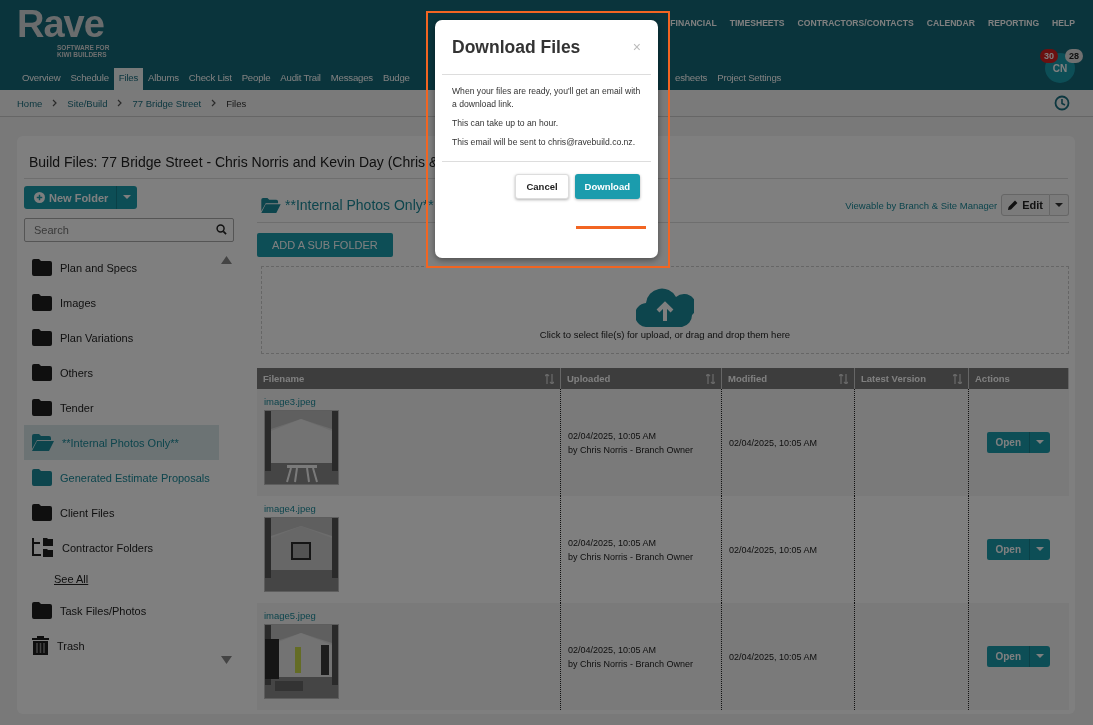 This screenshot has height=725, width=1093. I want to click on dialog-text: This email will be sent to chris@ravebuild.co.nz., so click(544, 142).